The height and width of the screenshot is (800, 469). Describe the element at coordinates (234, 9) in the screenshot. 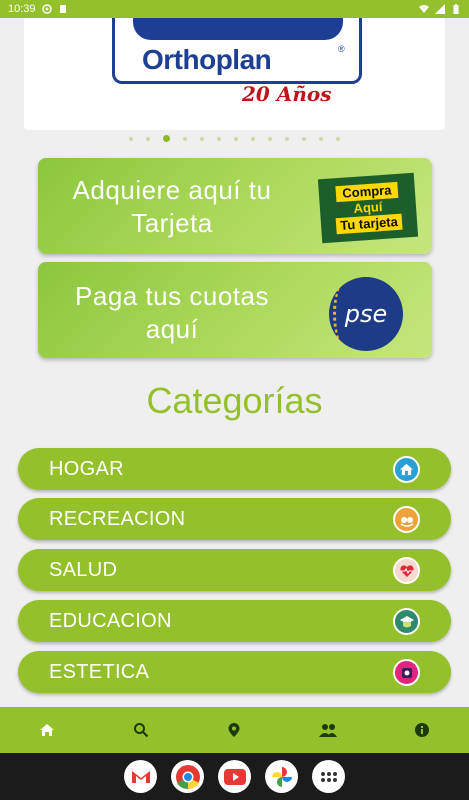

I see `status-bar: 10:39` at that location.